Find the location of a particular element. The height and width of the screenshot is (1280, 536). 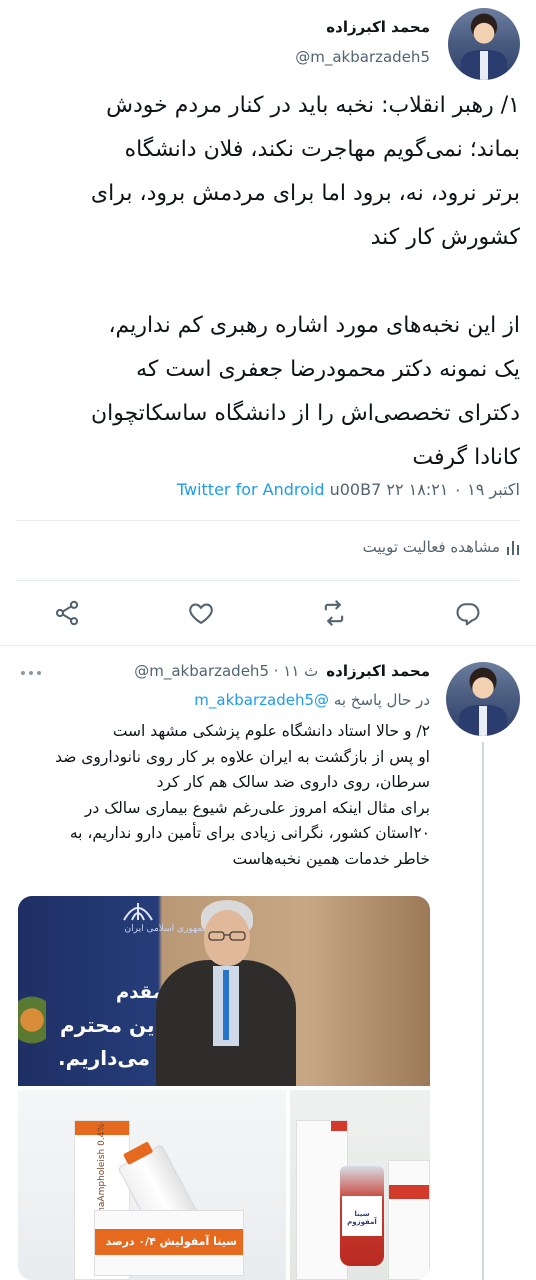

more-dots-icon is located at coordinates (31, 670).